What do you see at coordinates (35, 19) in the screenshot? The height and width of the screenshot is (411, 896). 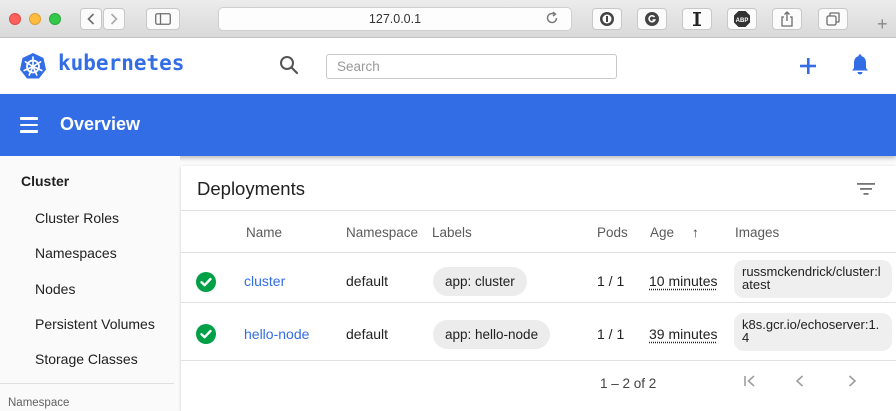 I see `window-minimize-button` at bounding box center [35, 19].